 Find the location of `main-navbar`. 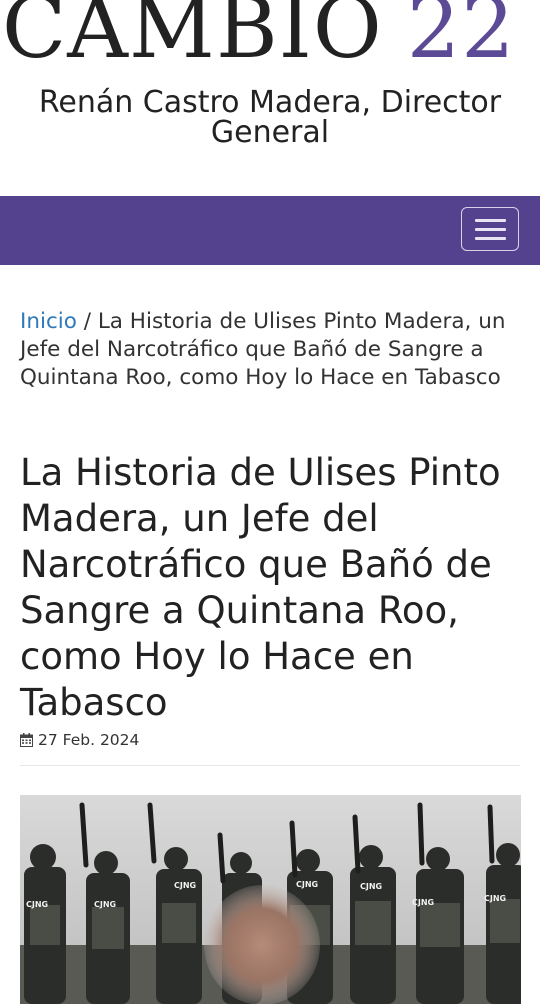

main-navbar is located at coordinates (270, 230).